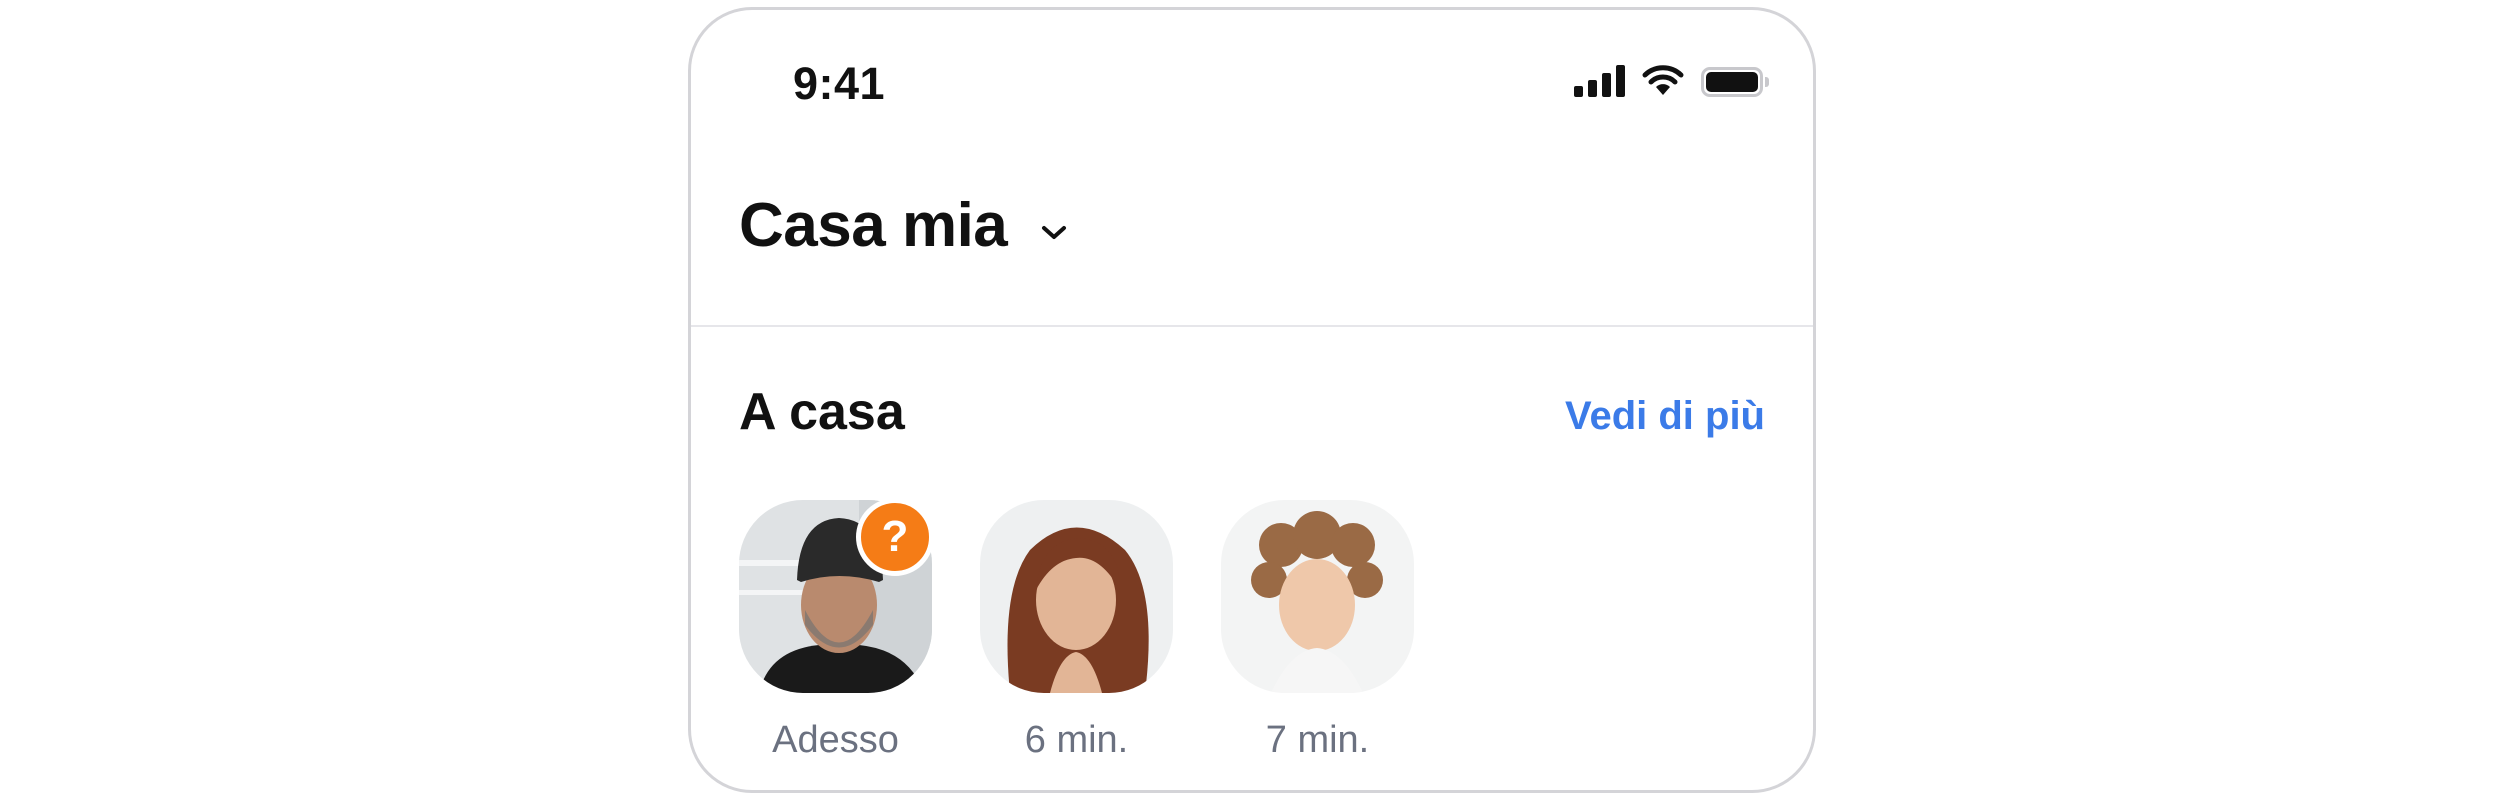  I want to click on chevron-down-icon, so click(1054, 232).